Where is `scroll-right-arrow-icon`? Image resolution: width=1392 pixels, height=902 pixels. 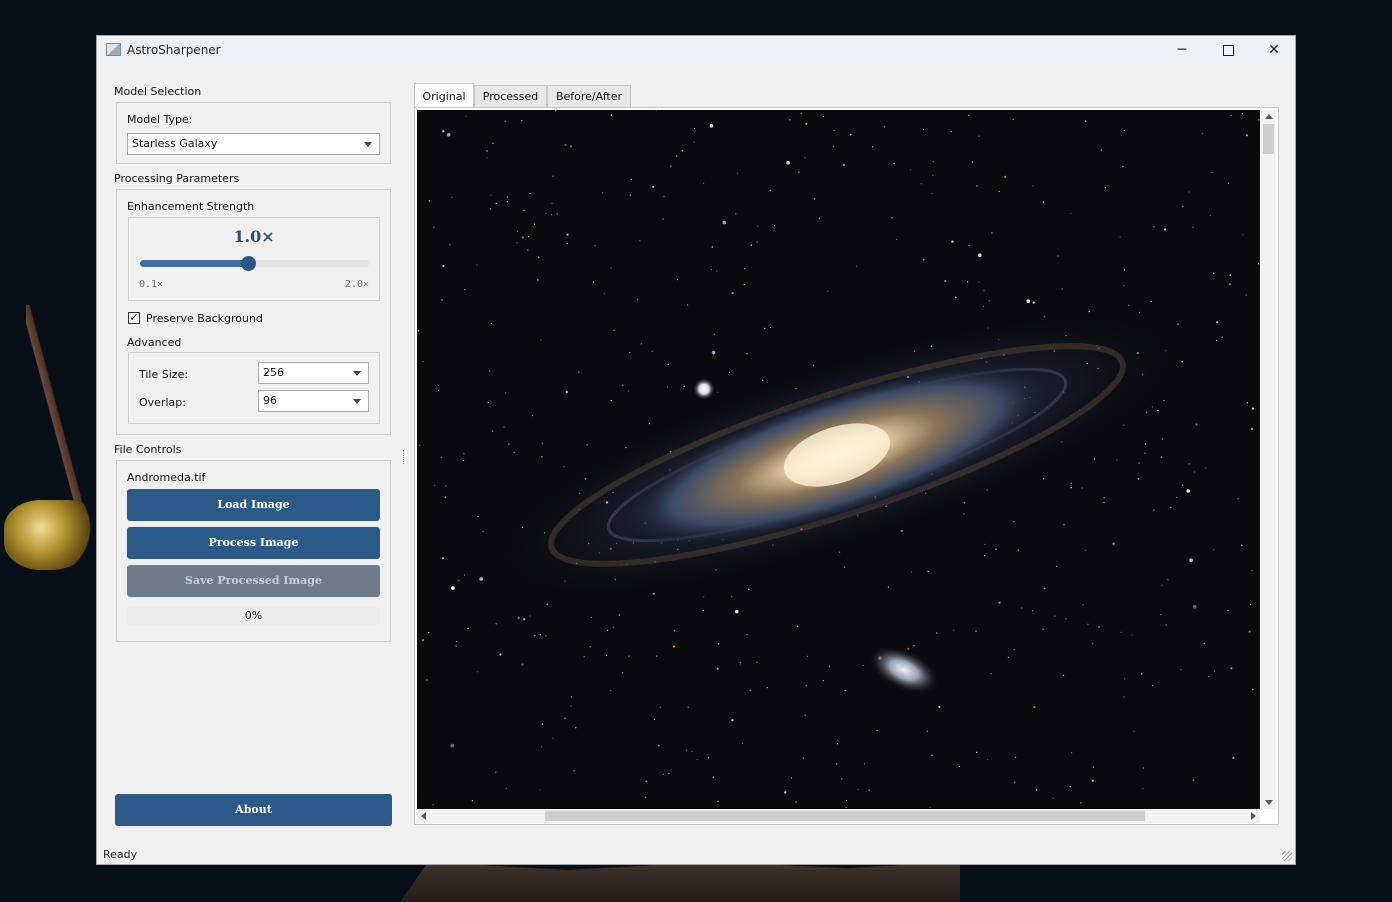
scroll-right-arrow-icon is located at coordinates (1253, 816).